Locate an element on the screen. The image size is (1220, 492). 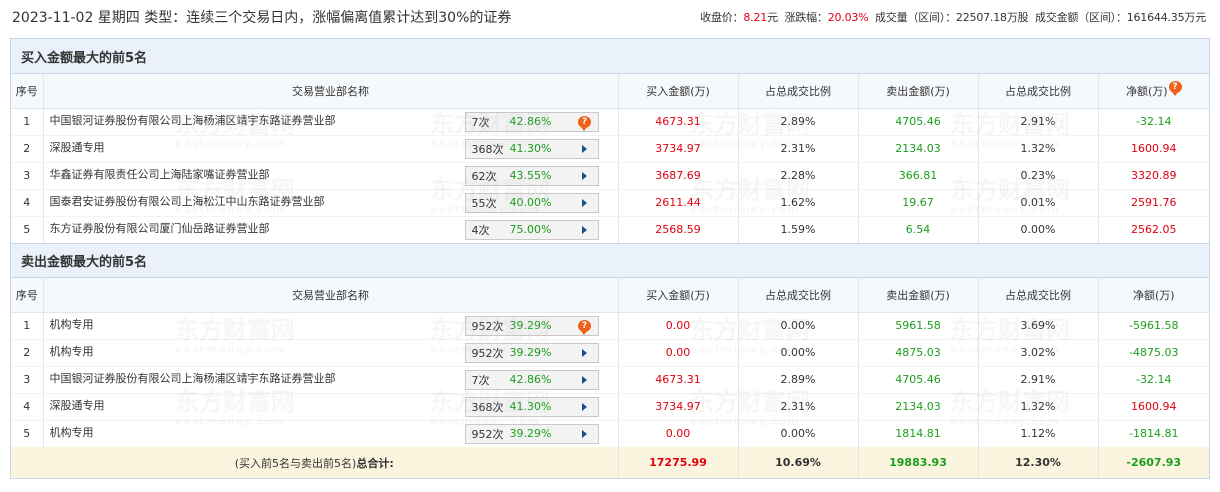
net-amount: 3320.89 is located at coordinates (1153, 176).